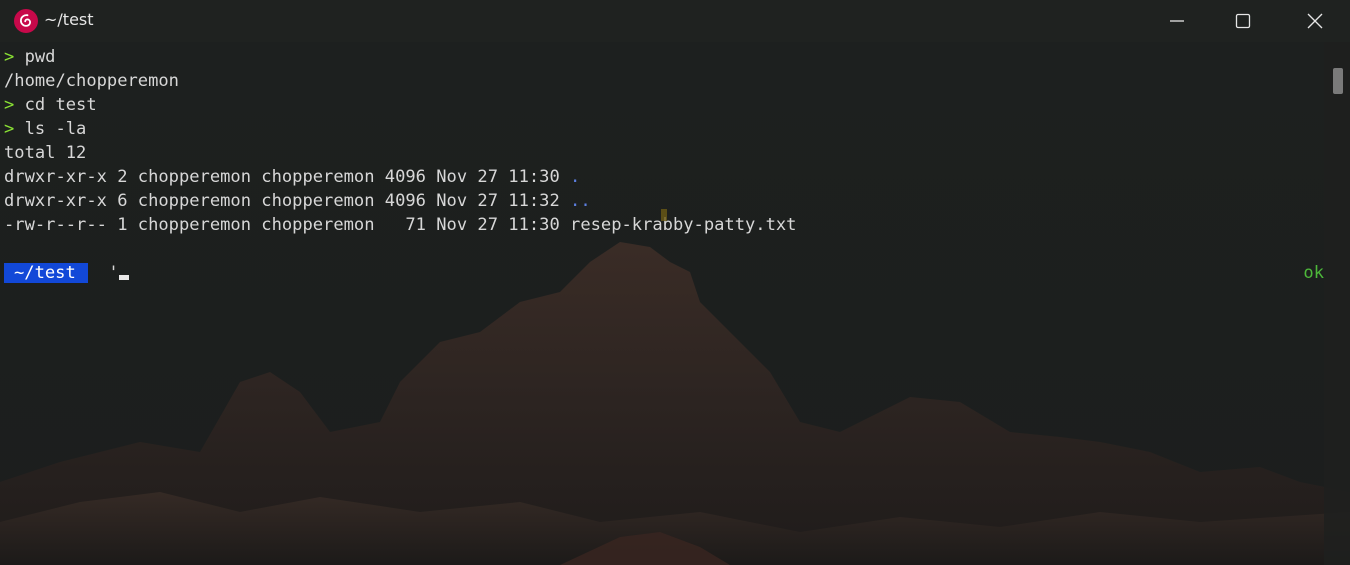 The image size is (1350, 565). Describe the element at coordinates (35, 57) in the screenshot. I see `command-text: pwd` at that location.